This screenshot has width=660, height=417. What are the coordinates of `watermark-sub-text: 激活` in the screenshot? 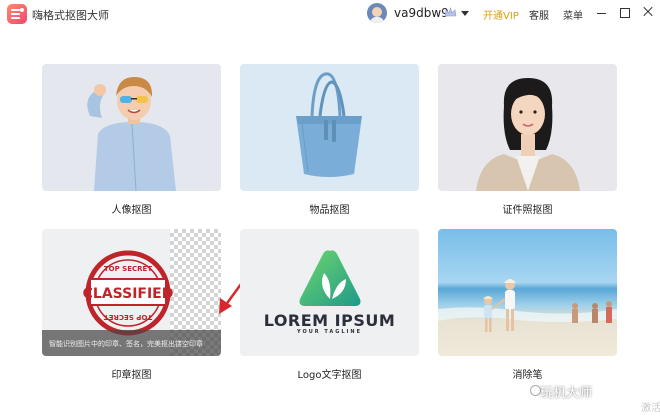 It's located at (650, 408).